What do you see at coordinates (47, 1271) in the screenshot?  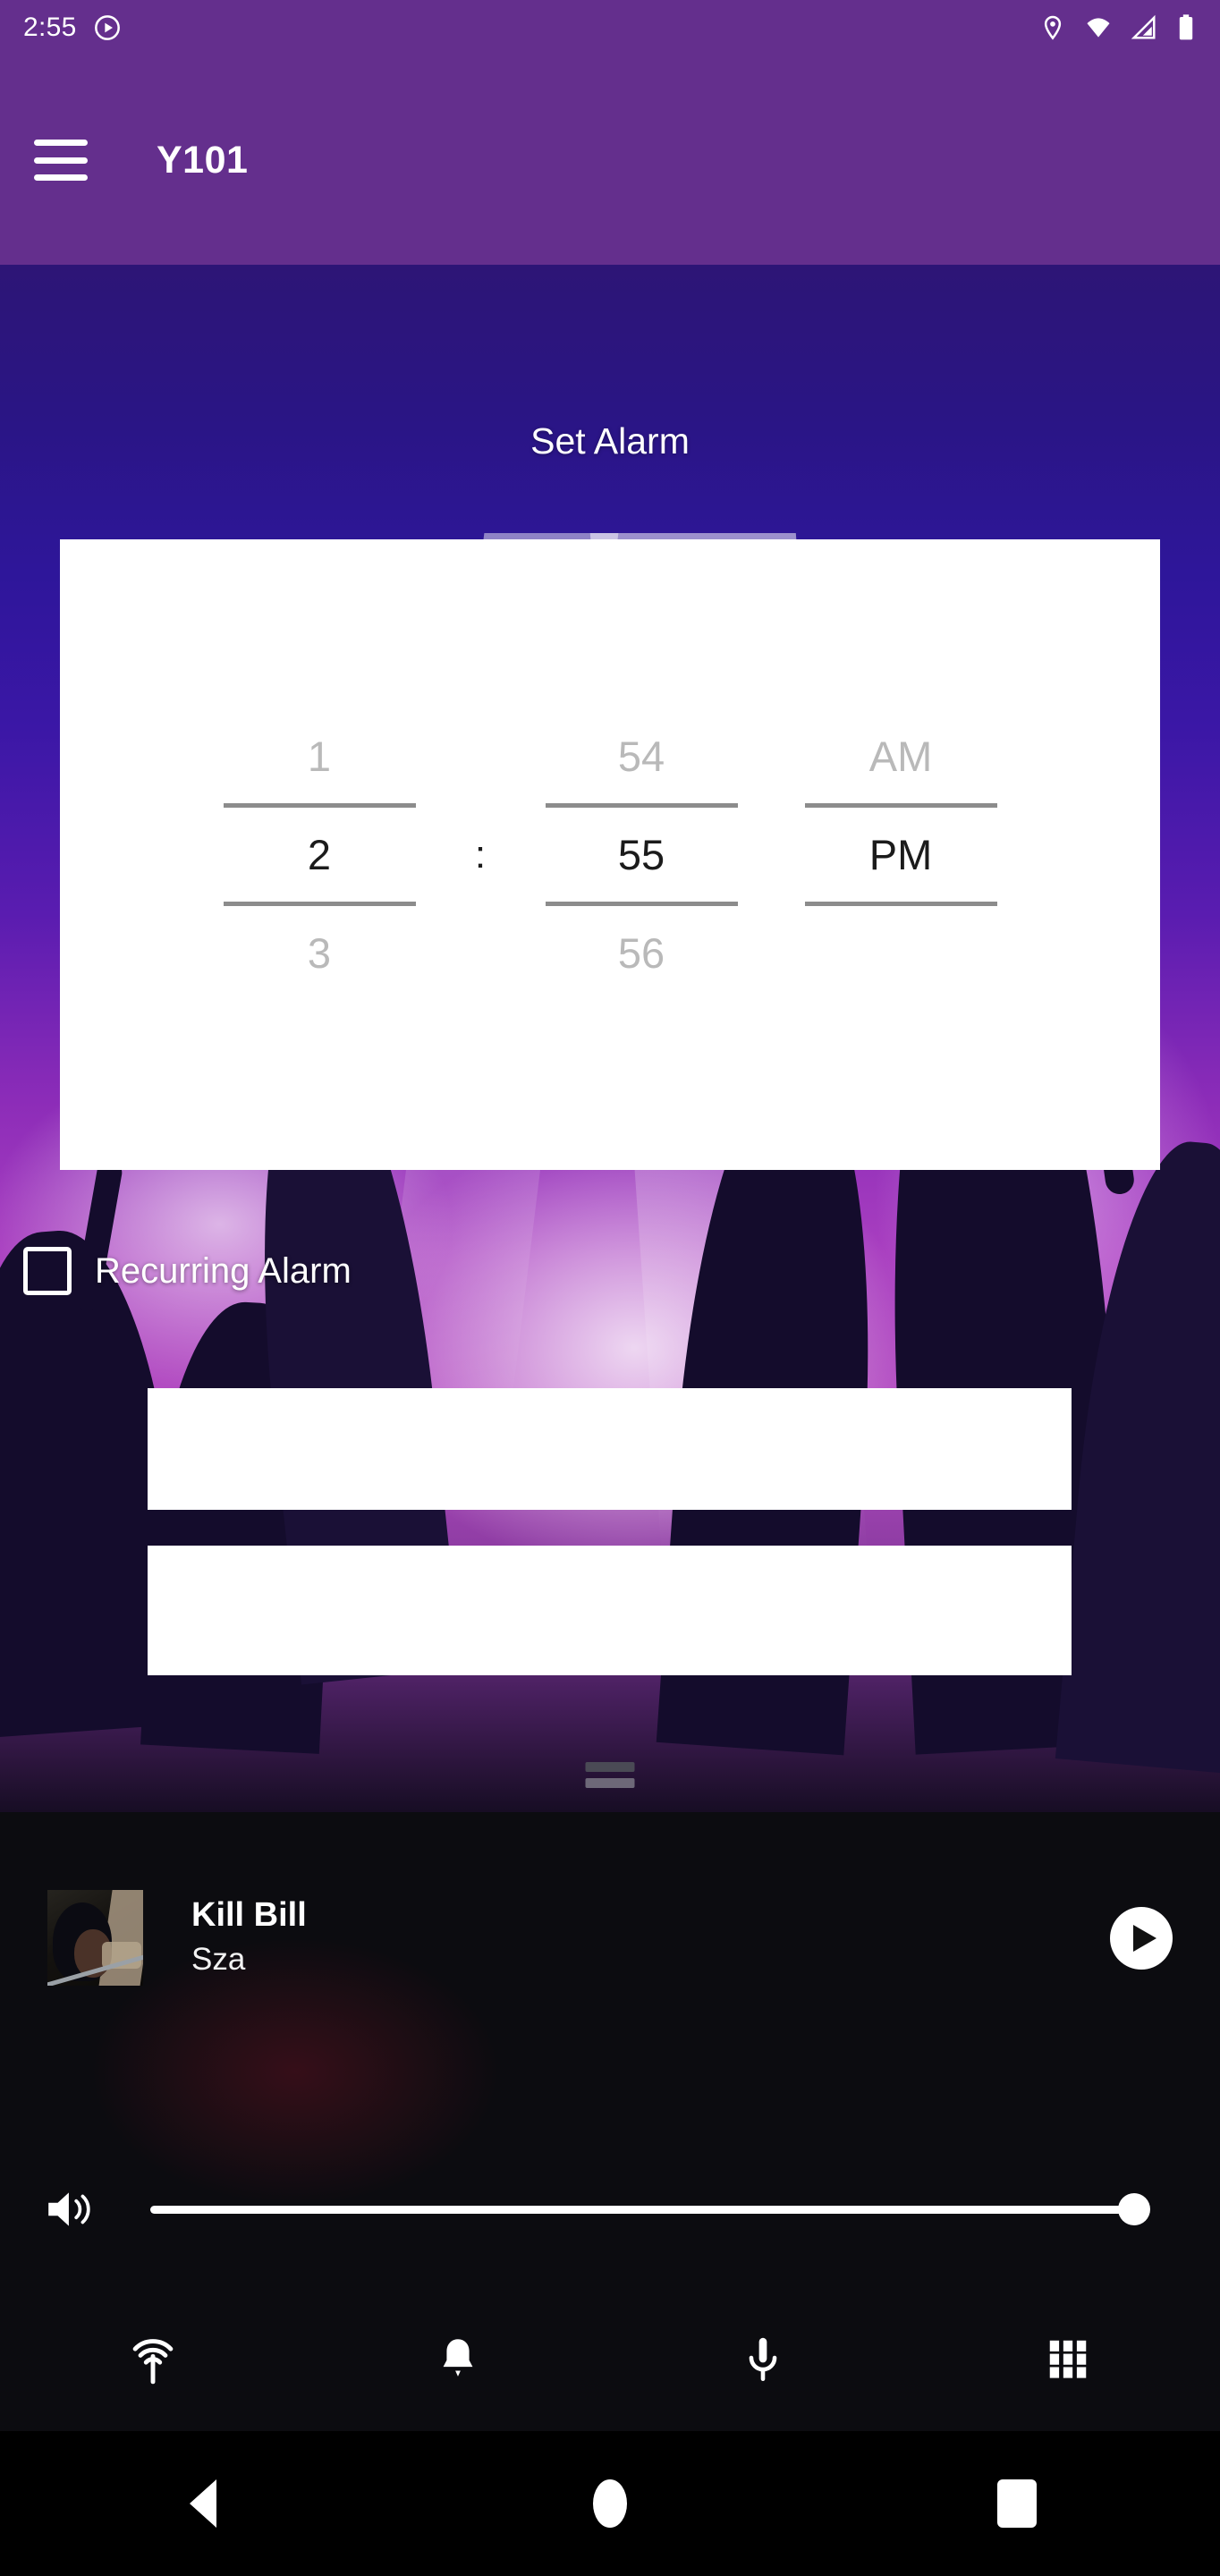 I see `recurring-alarm-checkbox` at bounding box center [47, 1271].